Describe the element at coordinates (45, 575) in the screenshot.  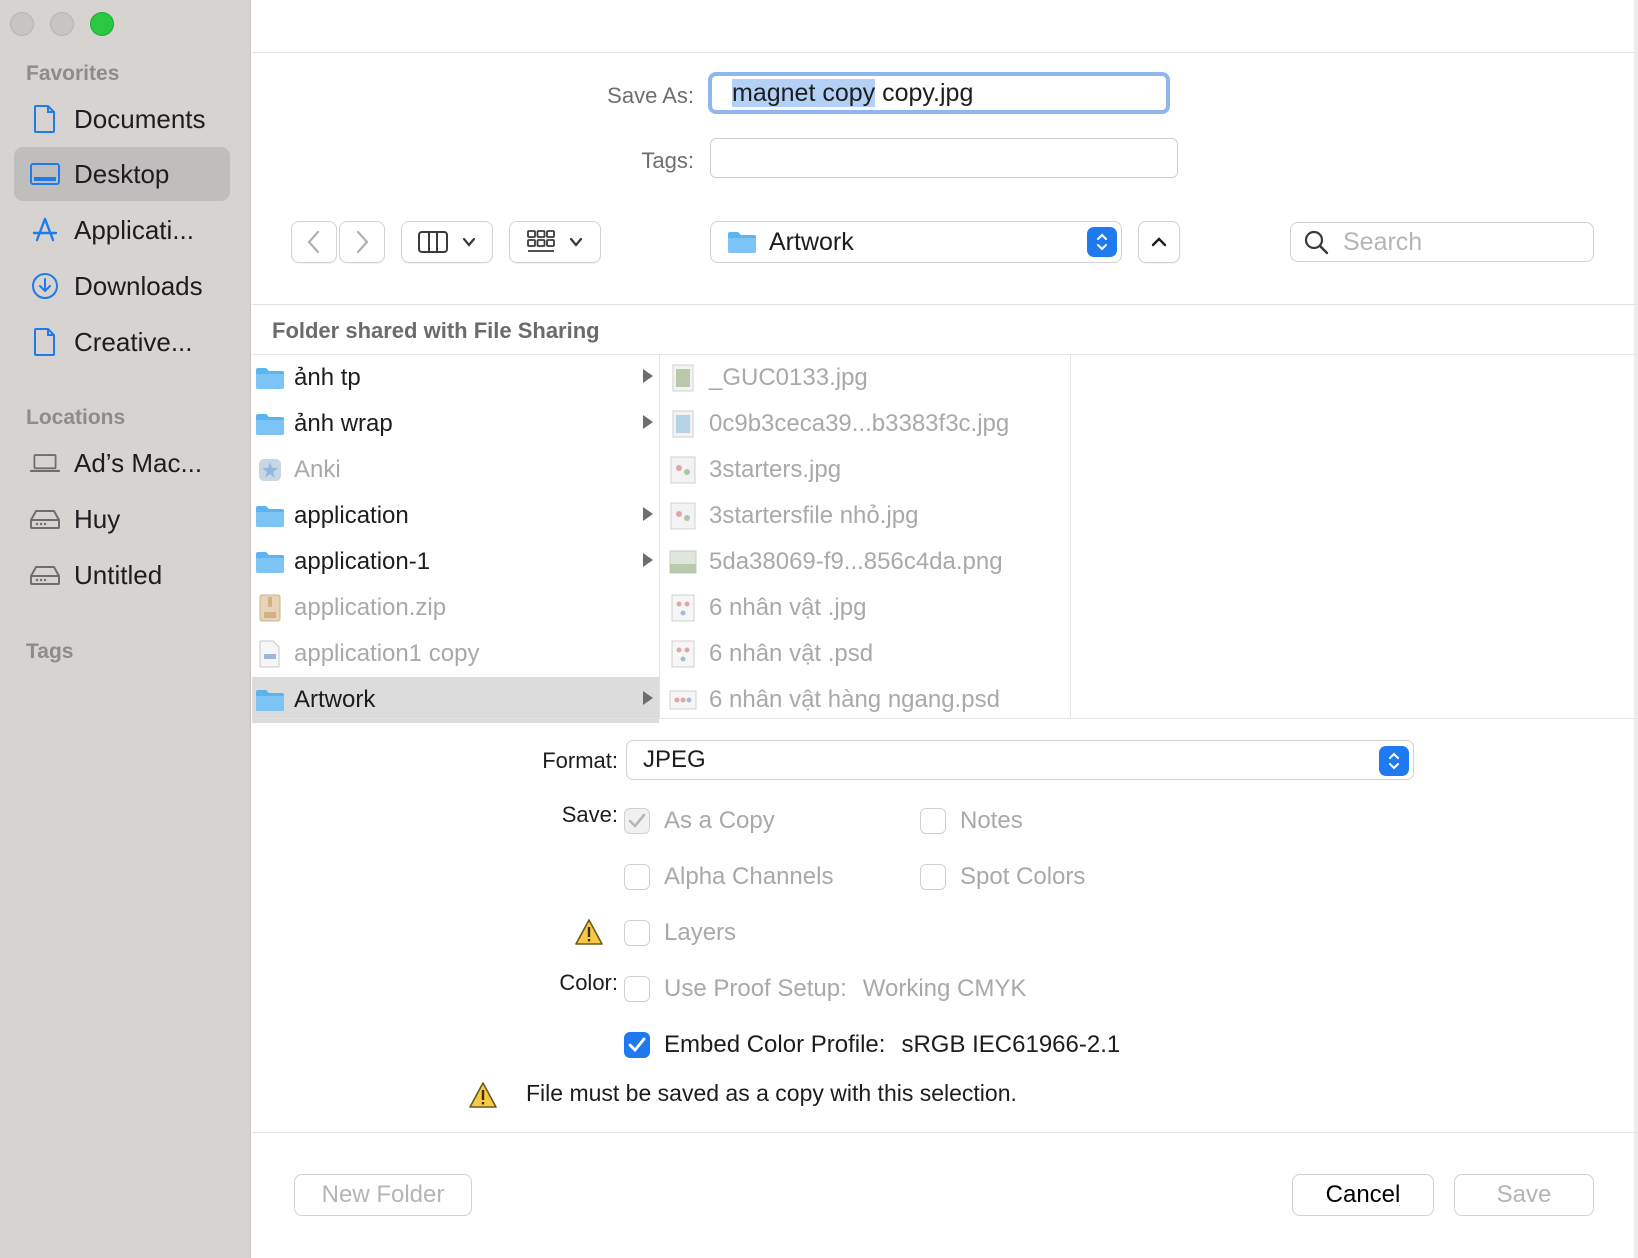
I see `drive-icon` at that location.